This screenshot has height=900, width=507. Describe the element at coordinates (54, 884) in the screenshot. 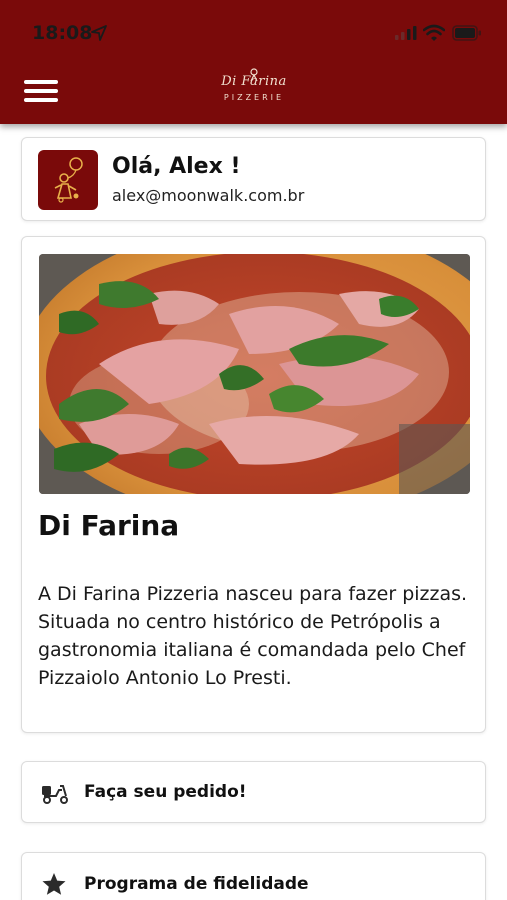

I see `star-icon` at that location.